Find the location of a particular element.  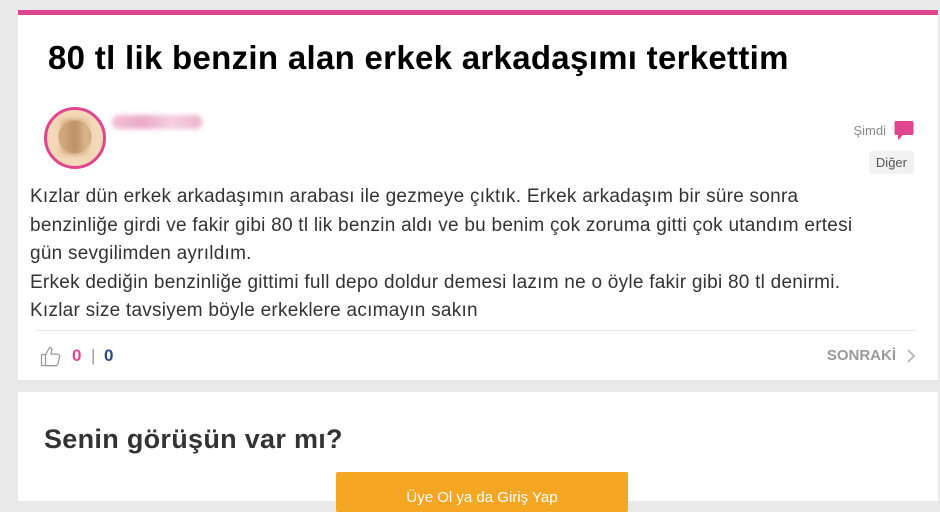

thumbs-up-icon is located at coordinates (51, 356).